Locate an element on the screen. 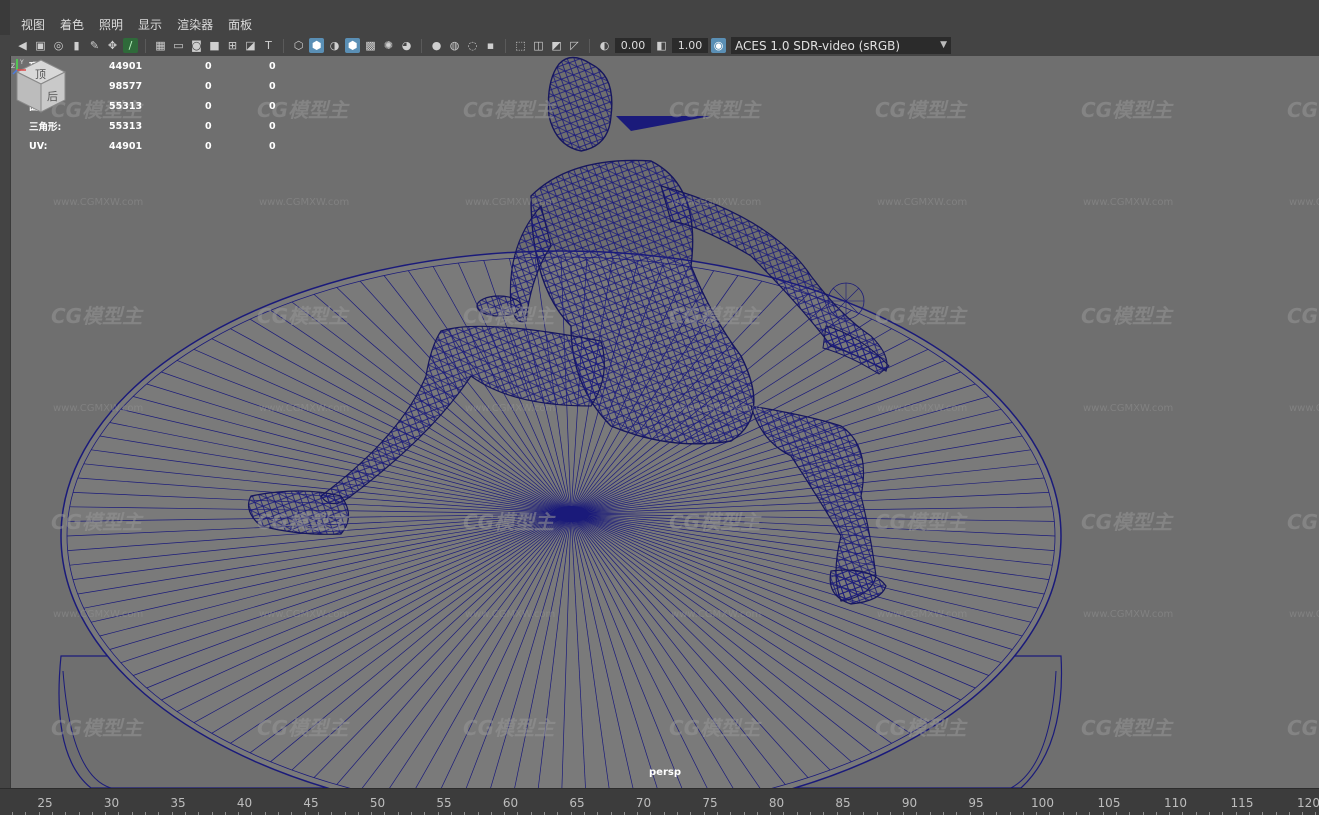 The height and width of the screenshot is (815, 1319). xray-icon: ◫ is located at coordinates (538, 45).